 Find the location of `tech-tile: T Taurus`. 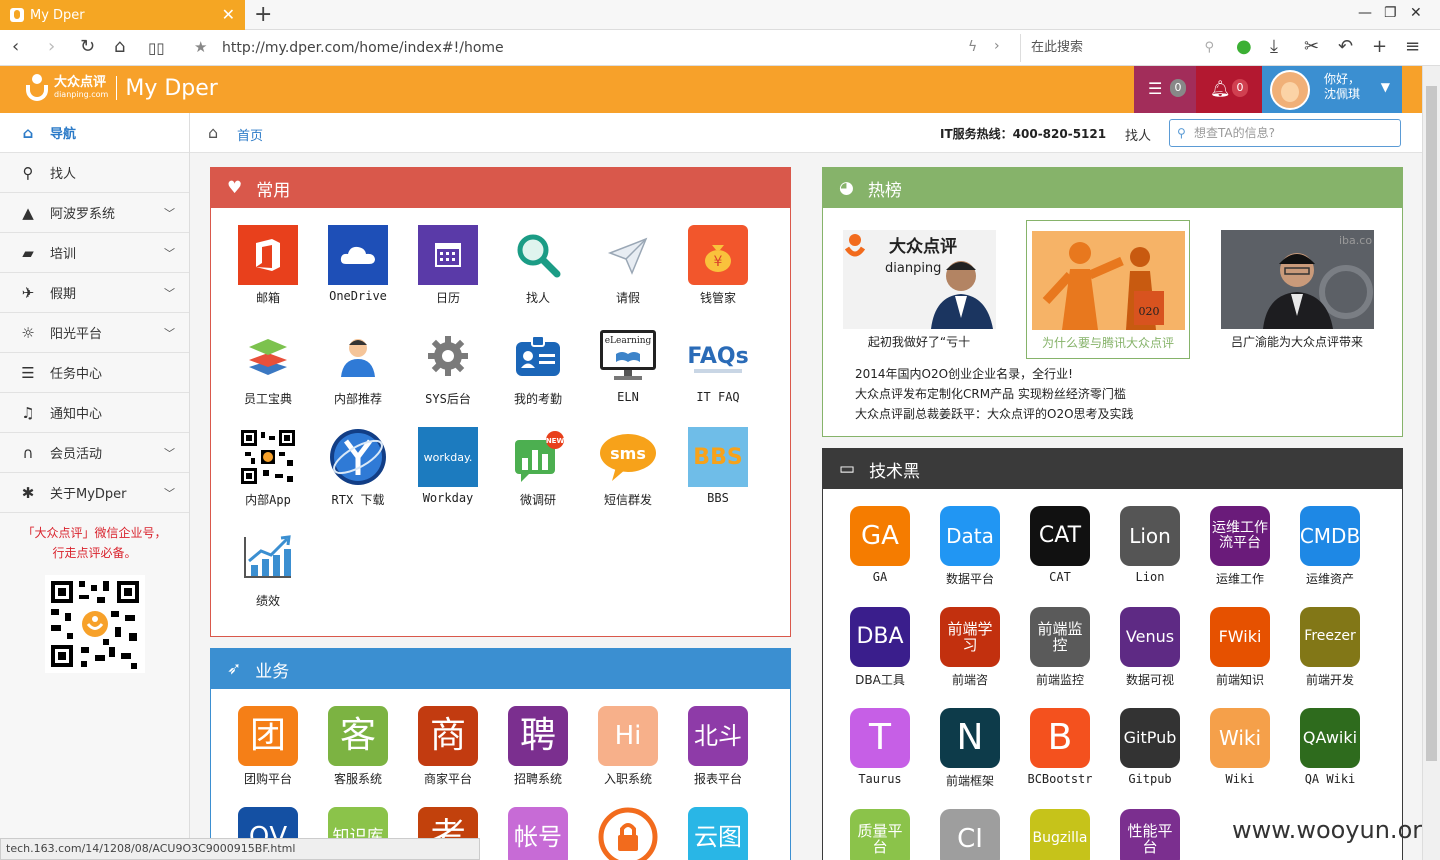

tech-tile: T Taurus is located at coordinates (880, 747).